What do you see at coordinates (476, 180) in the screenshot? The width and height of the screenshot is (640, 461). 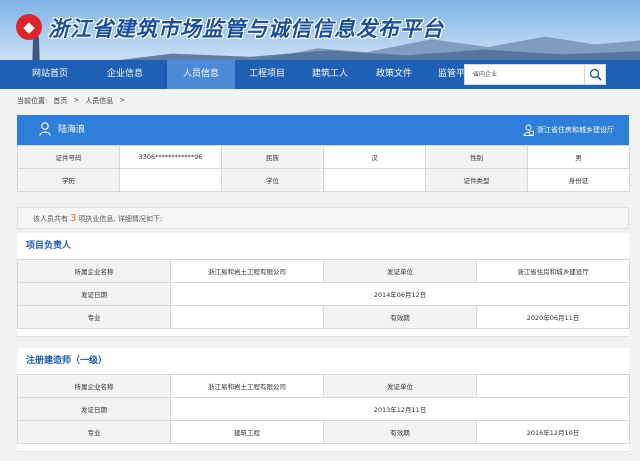 I see `id-type-label: 证件类型` at bounding box center [476, 180].